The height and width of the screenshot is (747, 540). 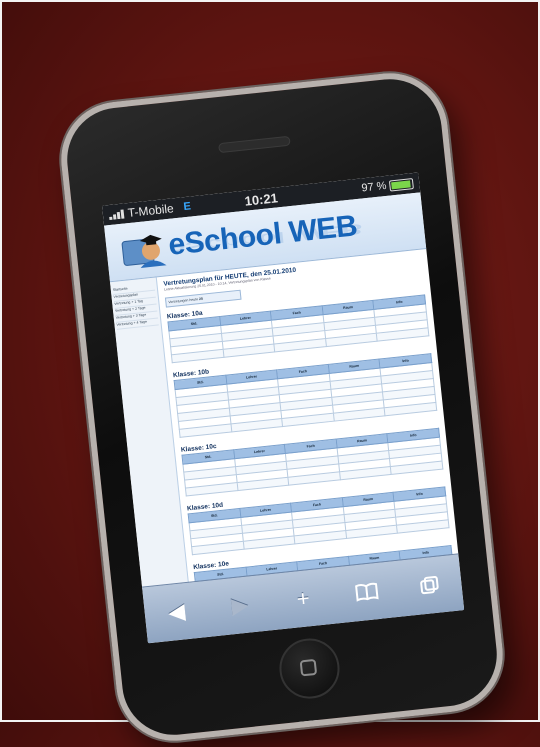 I want to click on filter-label: Vertretungen heute, so click(x=183, y=301).